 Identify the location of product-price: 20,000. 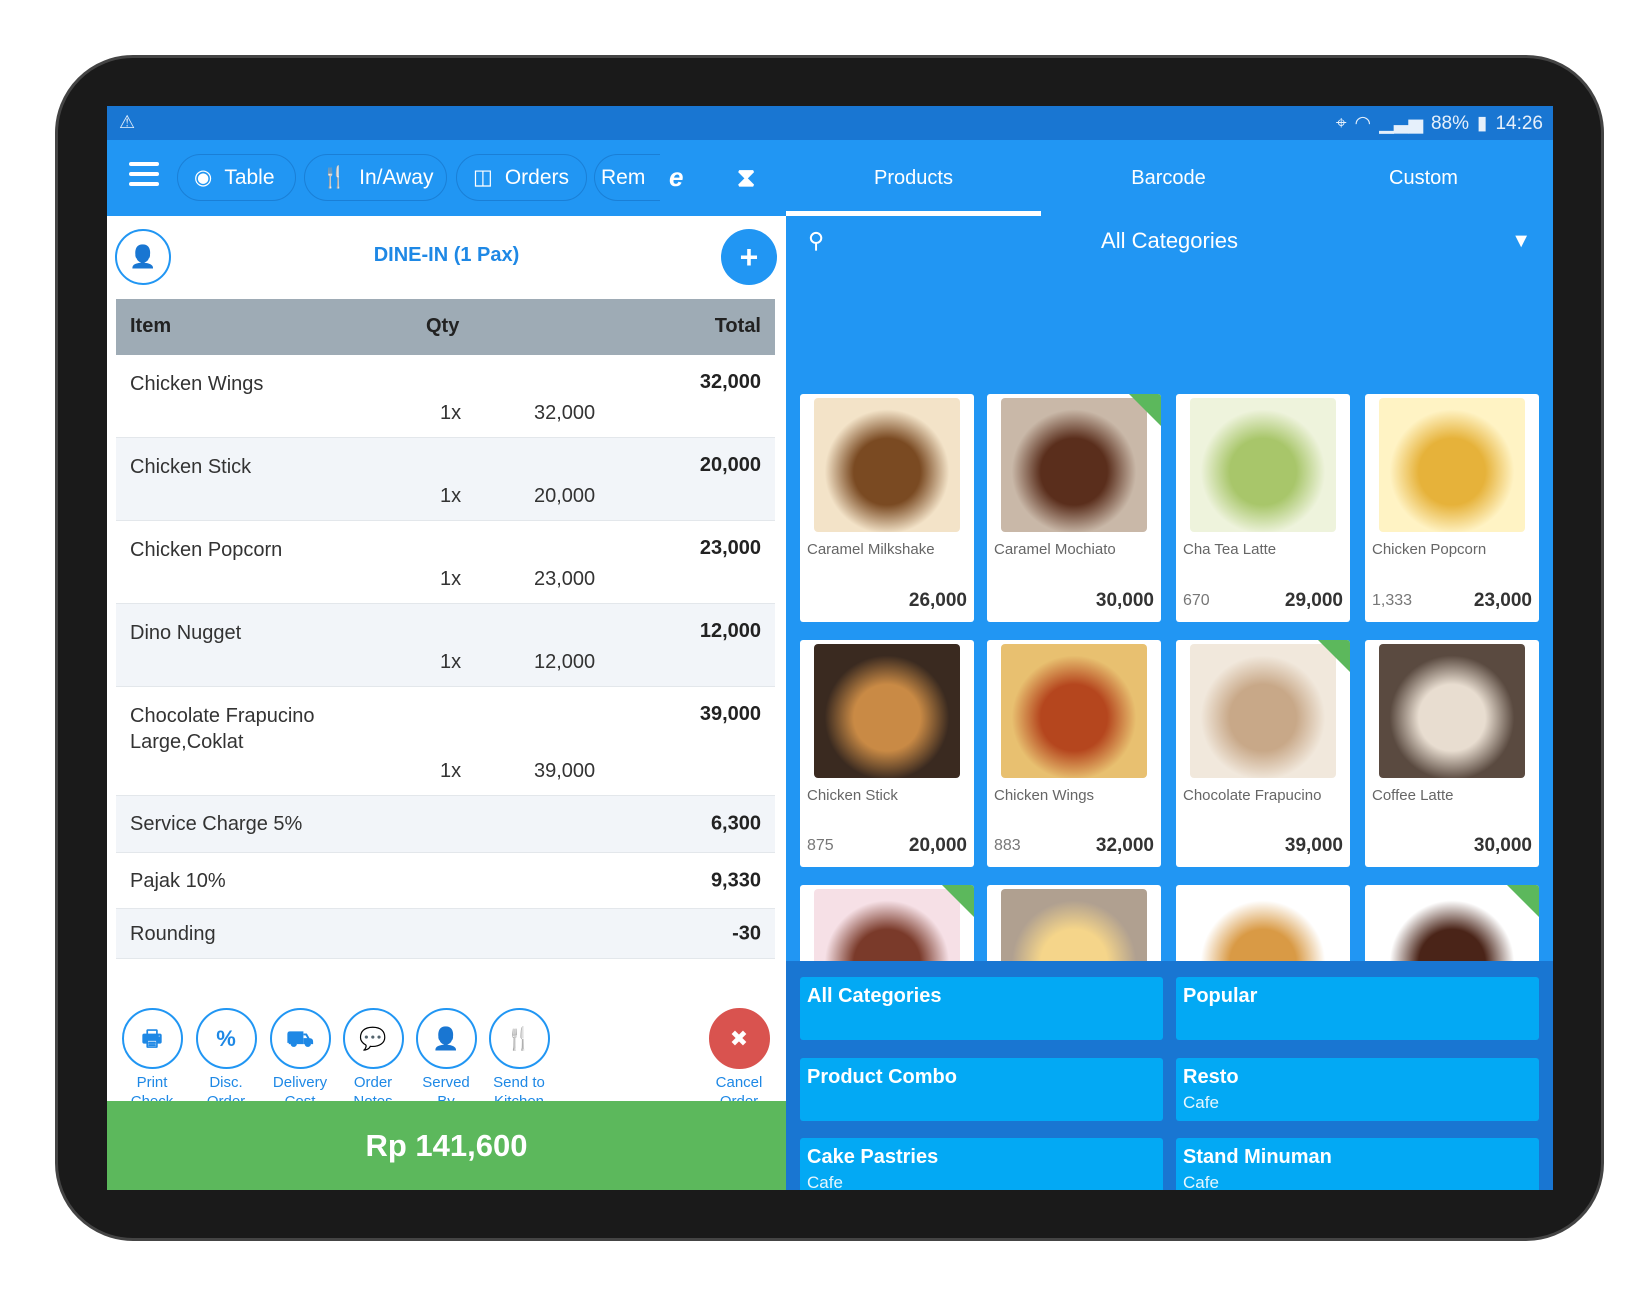
(937, 845).